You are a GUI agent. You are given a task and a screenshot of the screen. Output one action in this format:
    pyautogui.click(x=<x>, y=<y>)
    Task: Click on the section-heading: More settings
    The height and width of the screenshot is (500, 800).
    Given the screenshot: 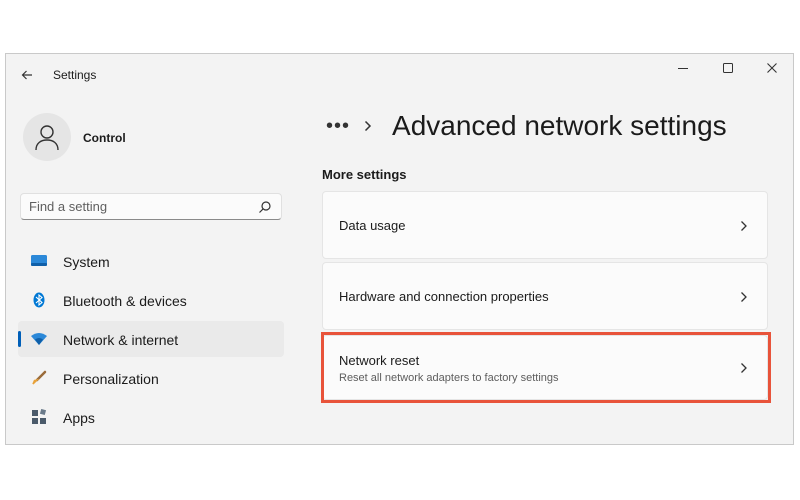 What is the action you would take?
    pyautogui.click(x=364, y=174)
    